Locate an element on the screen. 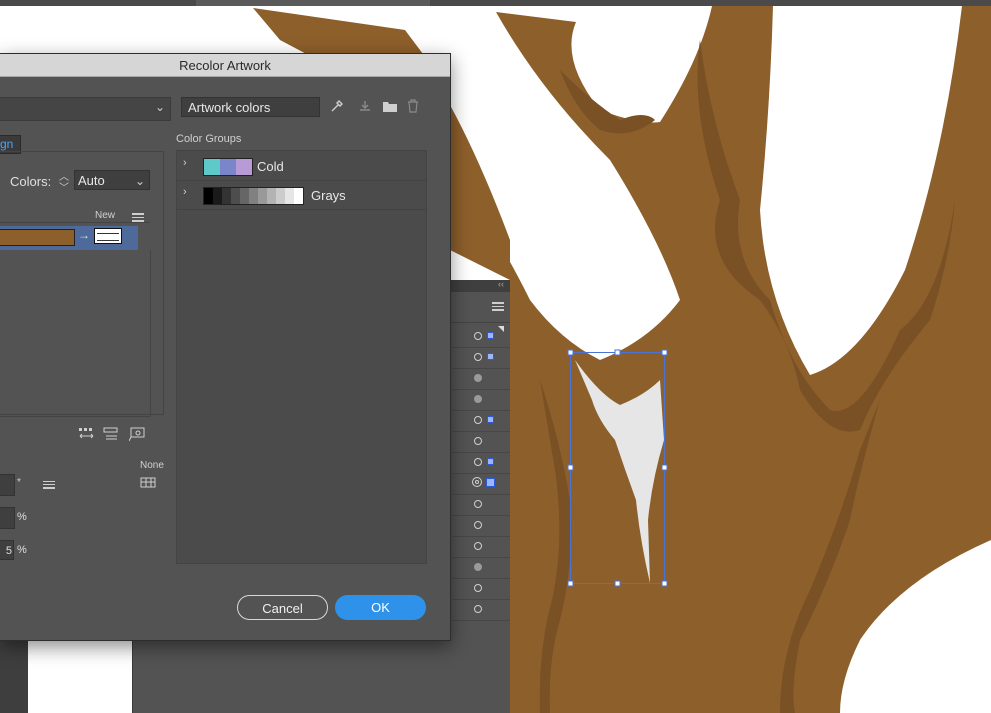 Image resolution: width=991 pixels, height=713 pixels. chevron-down-icon: ﹀ is located at coordinates (64, 186).